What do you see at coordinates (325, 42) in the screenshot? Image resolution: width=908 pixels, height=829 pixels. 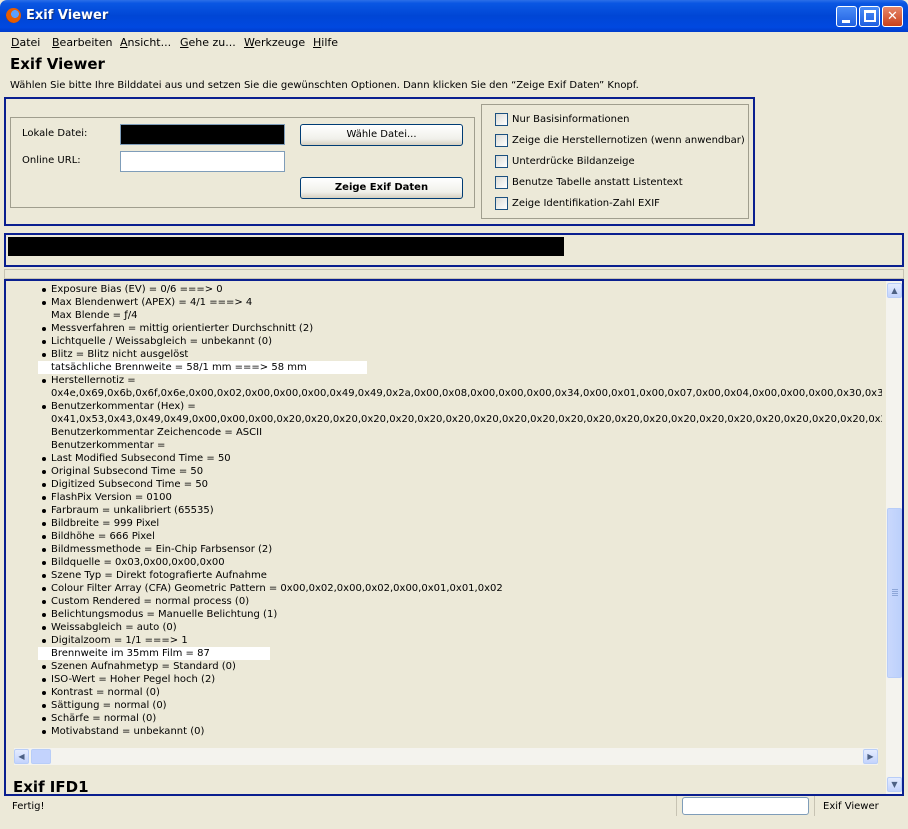 I see `menu-hilfe: Hilfe` at bounding box center [325, 42].